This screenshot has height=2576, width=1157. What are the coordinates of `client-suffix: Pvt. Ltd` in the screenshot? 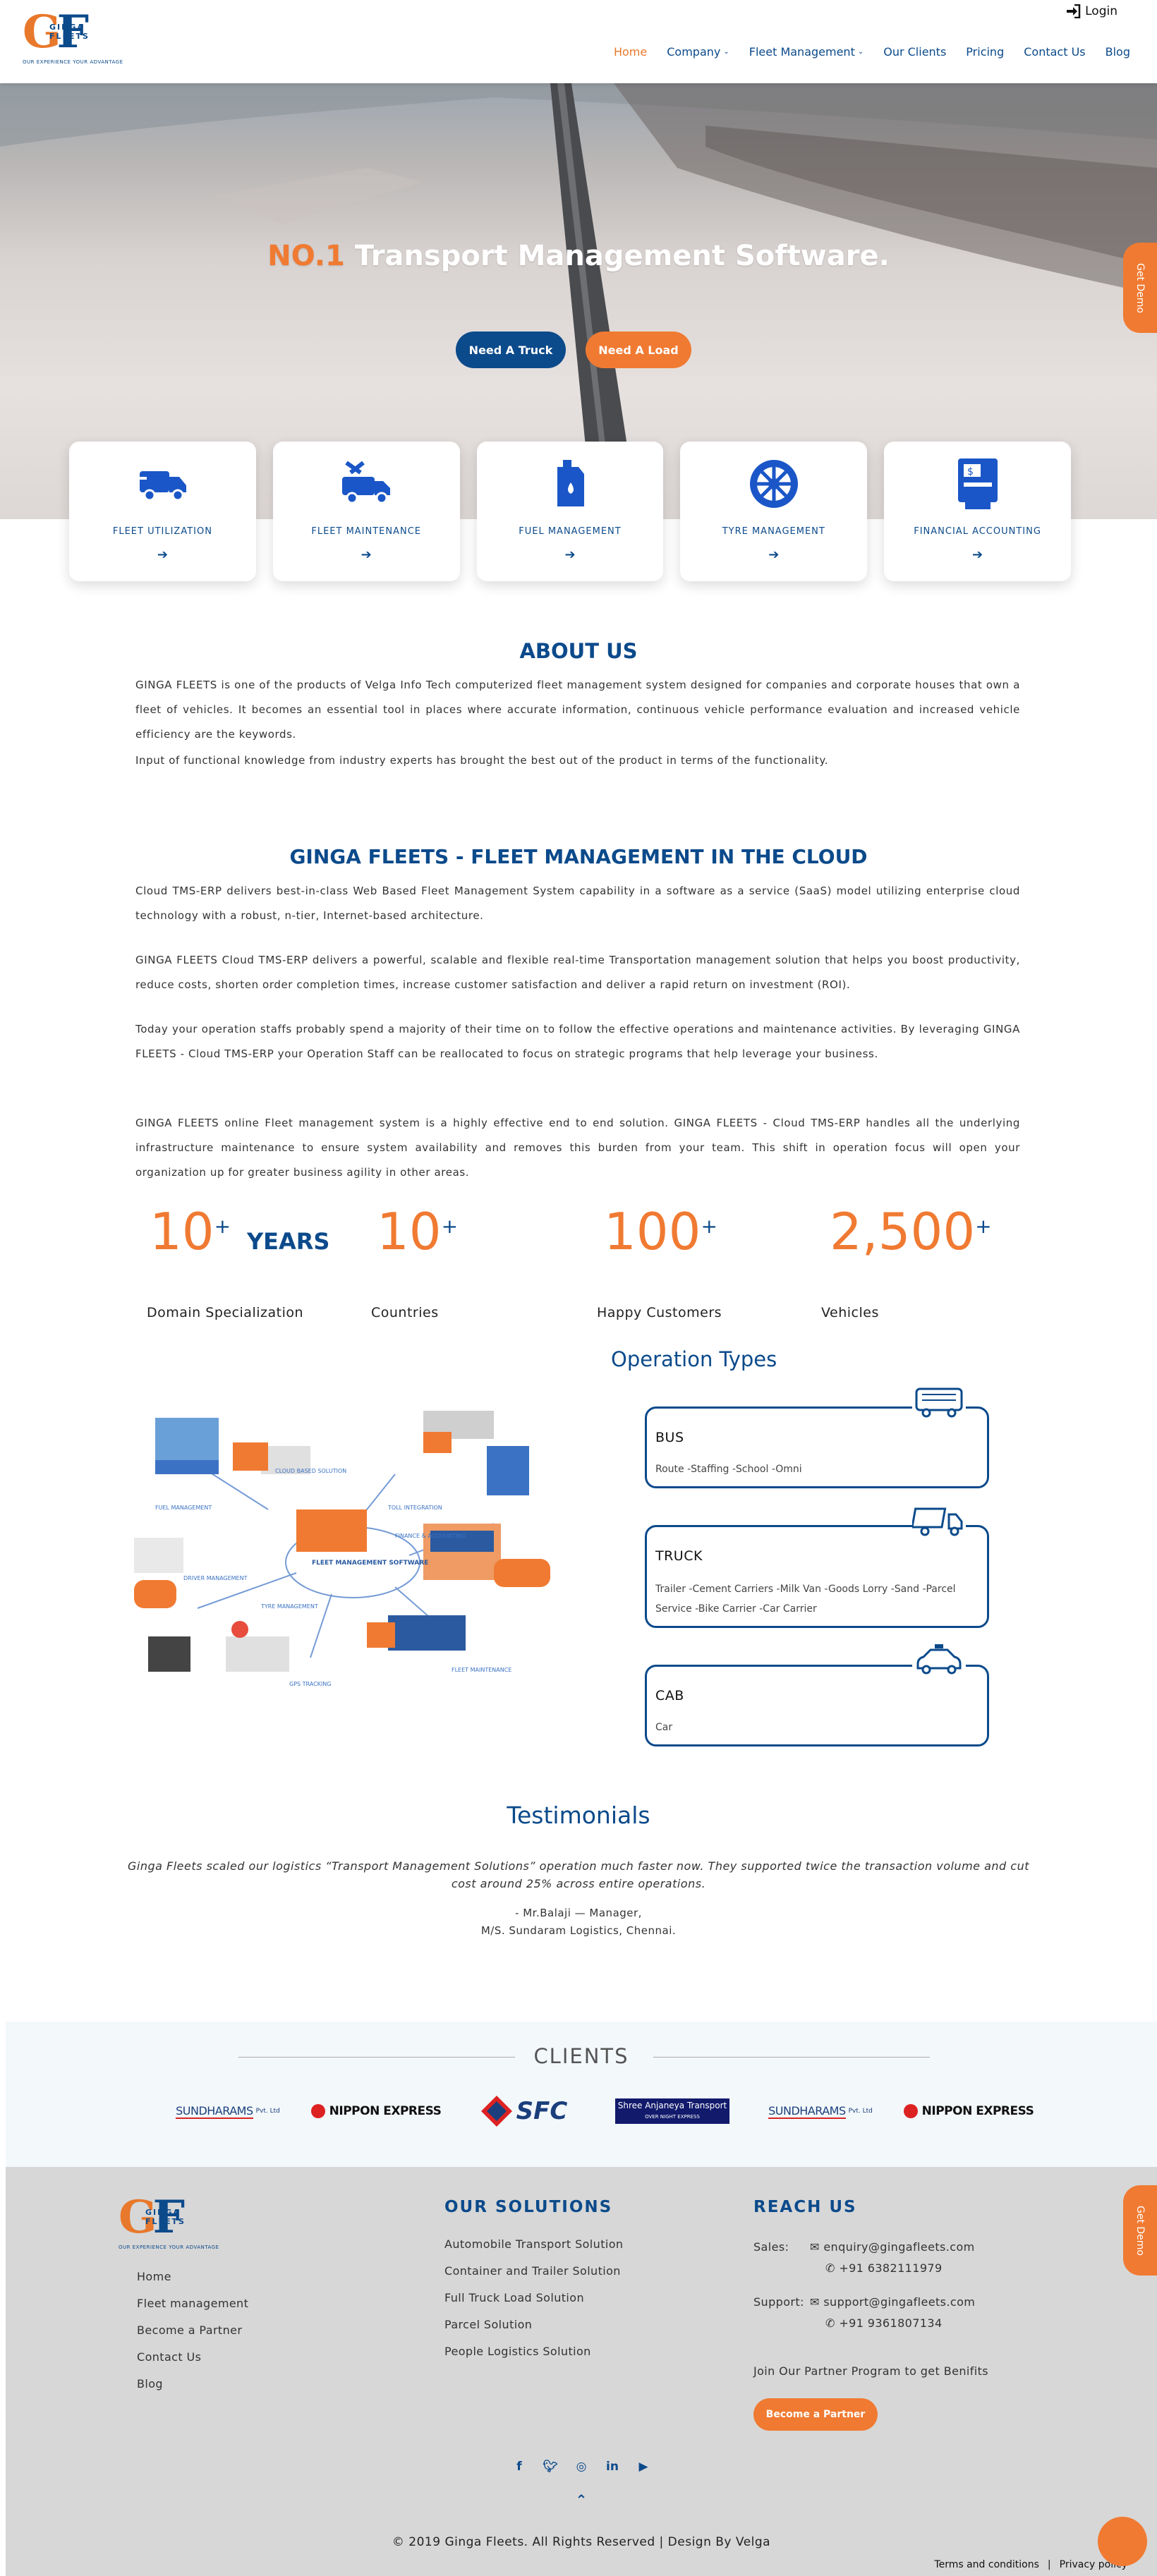 It's located at (267, 2111).